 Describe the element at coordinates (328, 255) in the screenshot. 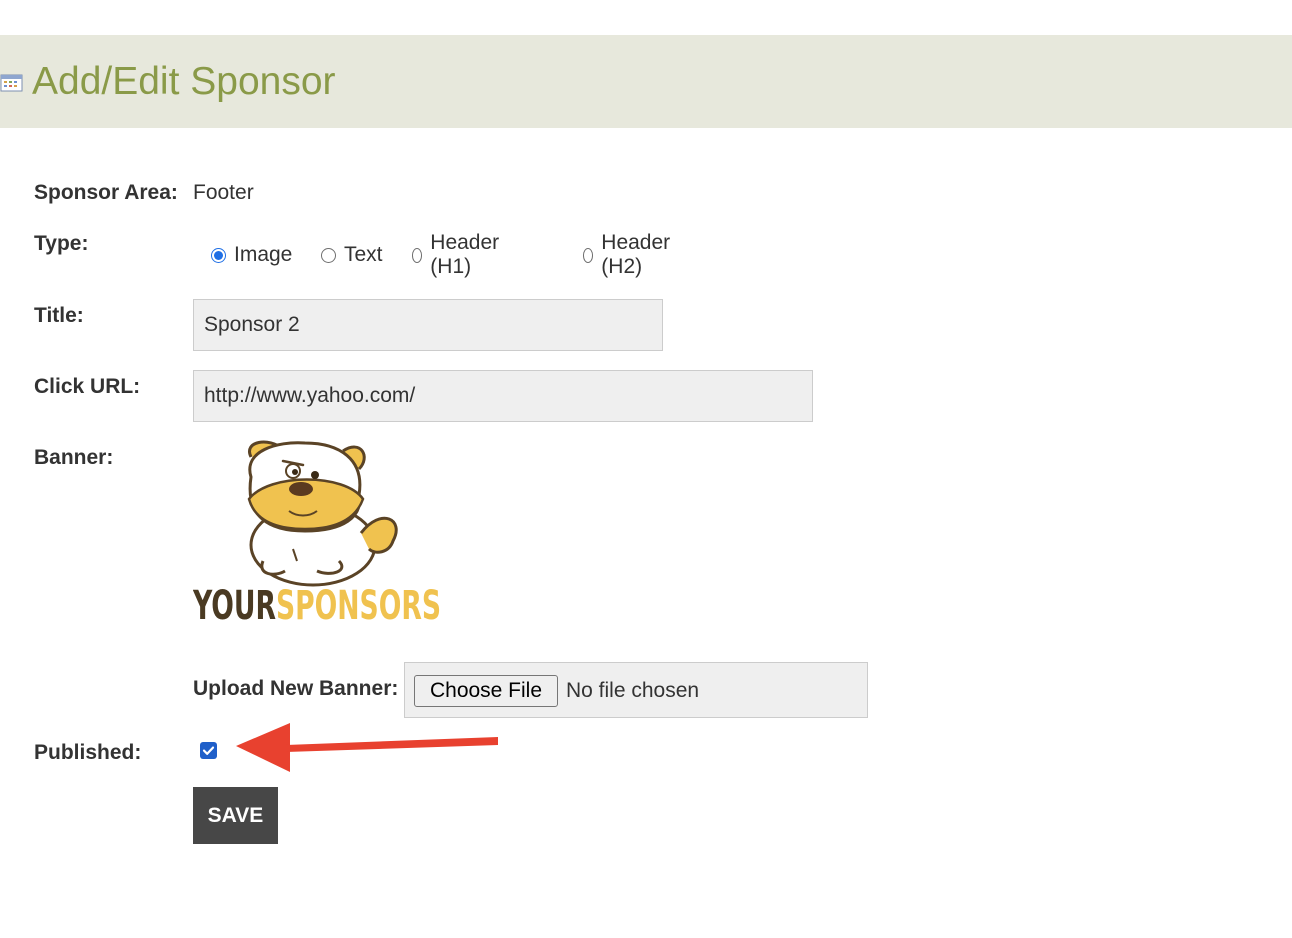

I see `radio-text` at that location.